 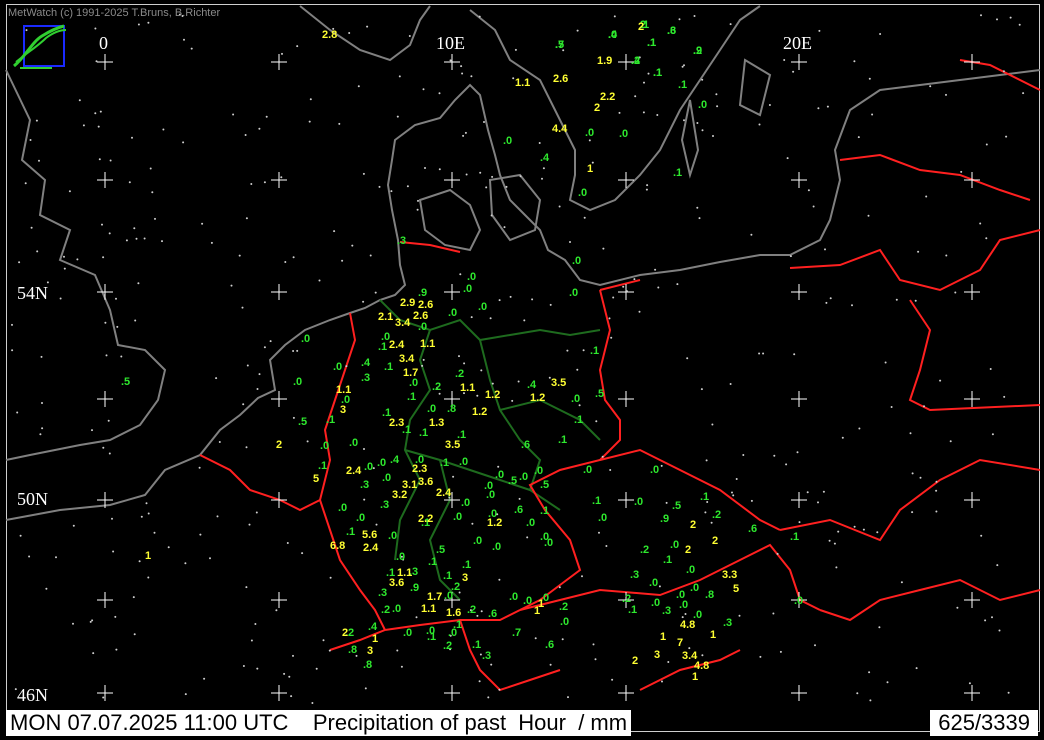 What do you see at coordinates (437, 423) in the screenshot?
I see `observations_large-value: 1.3` at bounding box center [437, 423].